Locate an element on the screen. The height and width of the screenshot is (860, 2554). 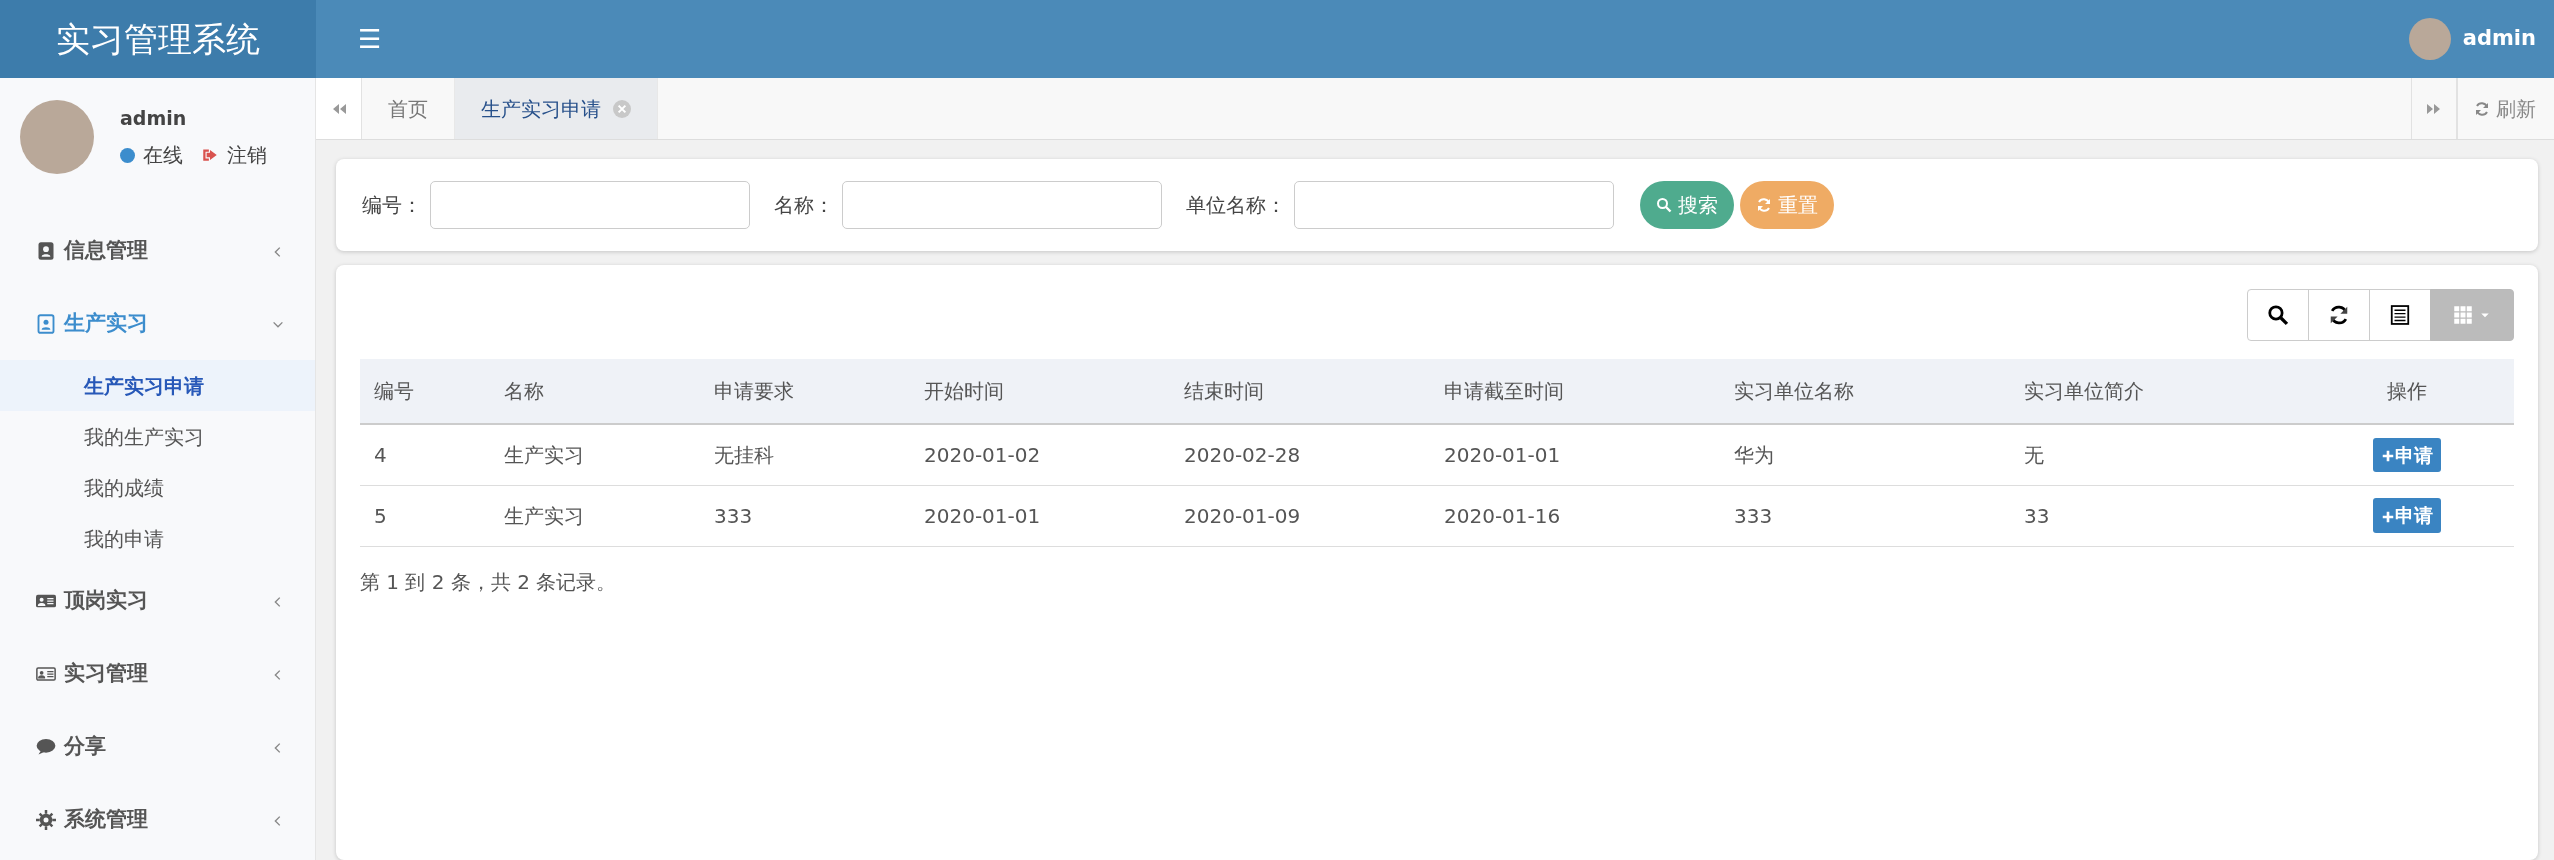
column-header: 申请截至时间 is located at coordinates (1575, 391).